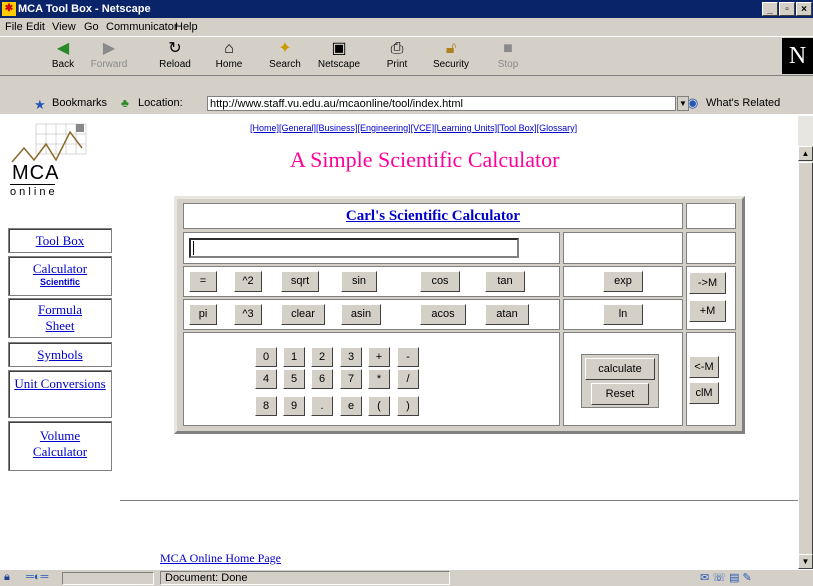 The image size is (813, 586). I want to click on key-2-button: 2, so click(322, 357).